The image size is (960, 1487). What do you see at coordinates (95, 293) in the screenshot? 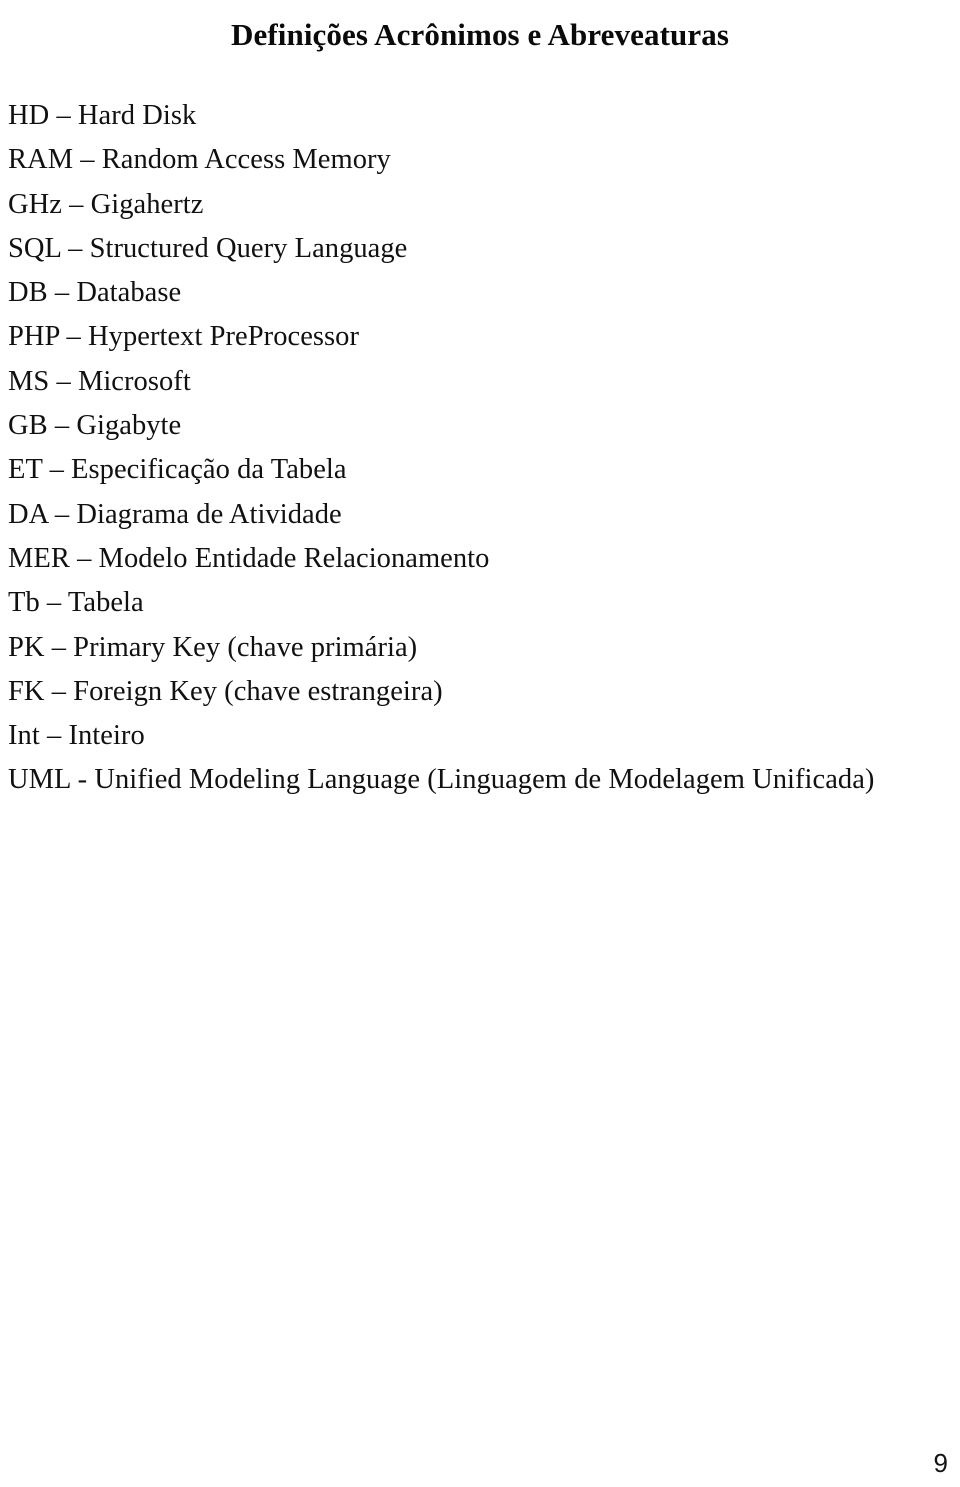
I see `list-item: DB – Database` at bounding box center [95, 293].